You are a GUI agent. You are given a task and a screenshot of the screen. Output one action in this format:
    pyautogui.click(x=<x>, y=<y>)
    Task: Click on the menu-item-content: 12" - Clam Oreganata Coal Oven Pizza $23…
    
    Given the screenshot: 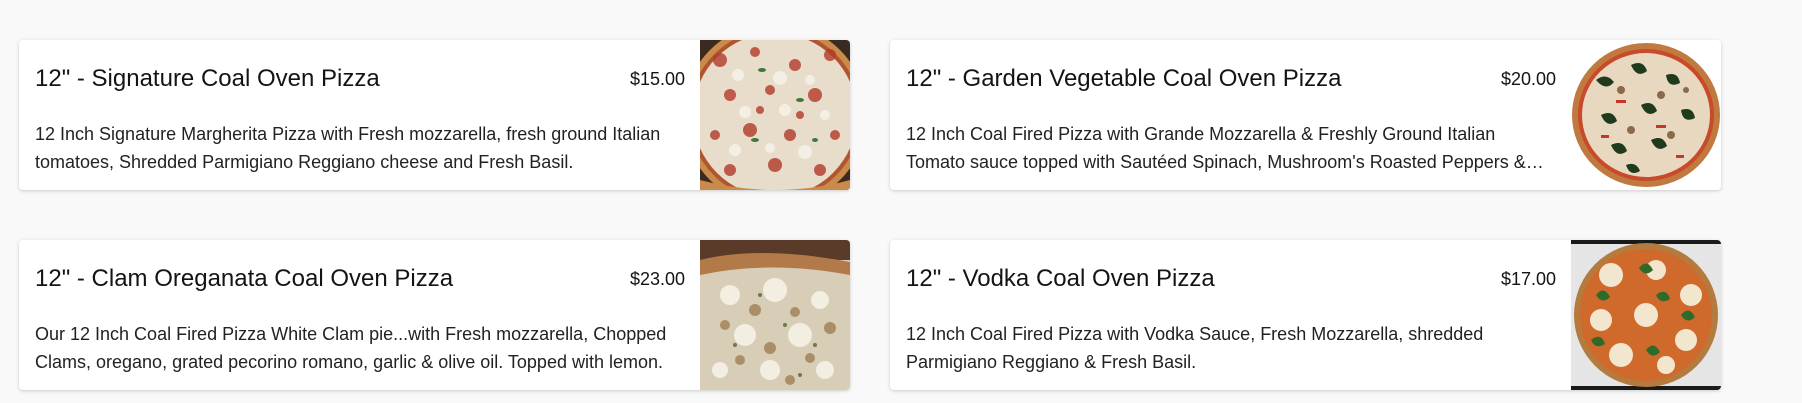 What is the action you would take?
    pyautogui.click(x=360, y=315)
    